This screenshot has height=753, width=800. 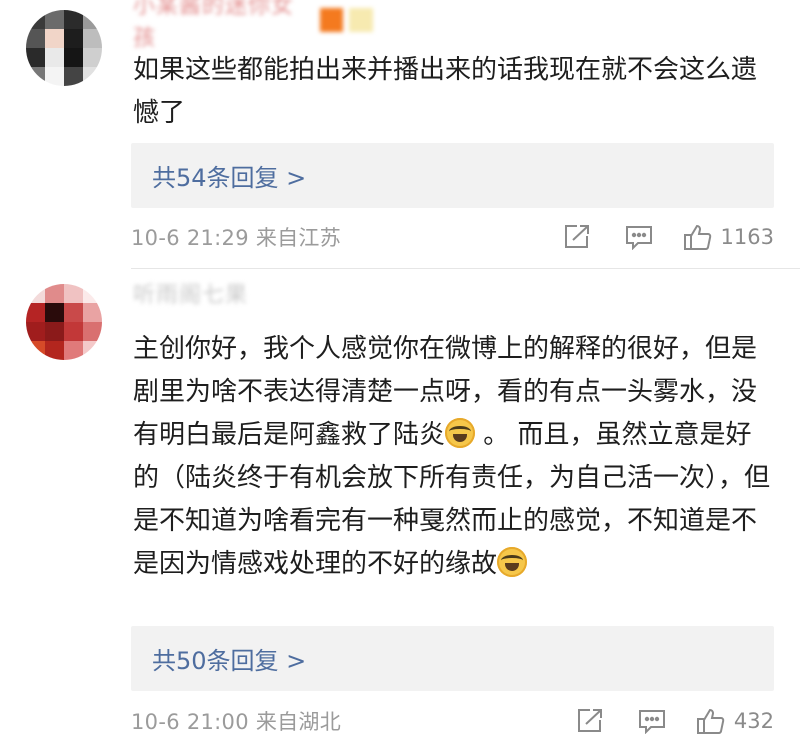 I want to click on like-count: 1163, so click(x=747, y=237).